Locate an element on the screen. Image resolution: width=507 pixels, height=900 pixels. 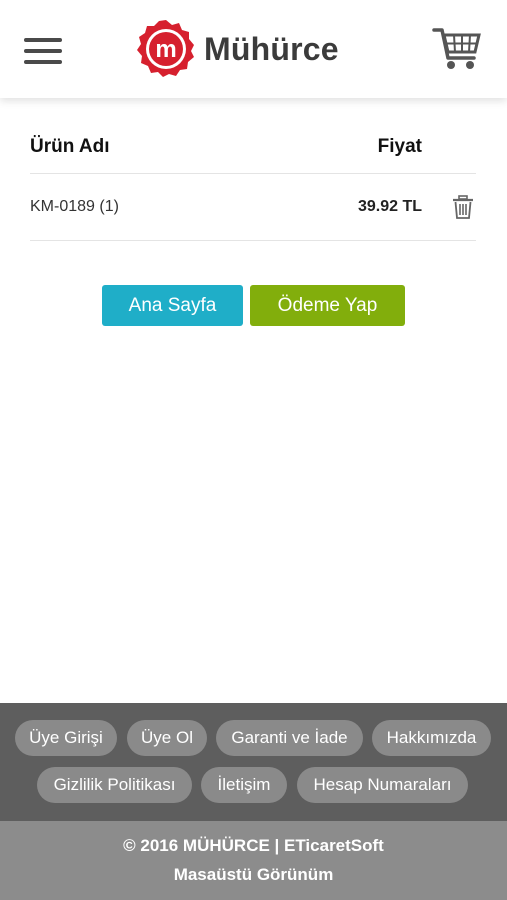
cart-table-header: Ürün Adı Fiyat is located at coordinates (253, 147).